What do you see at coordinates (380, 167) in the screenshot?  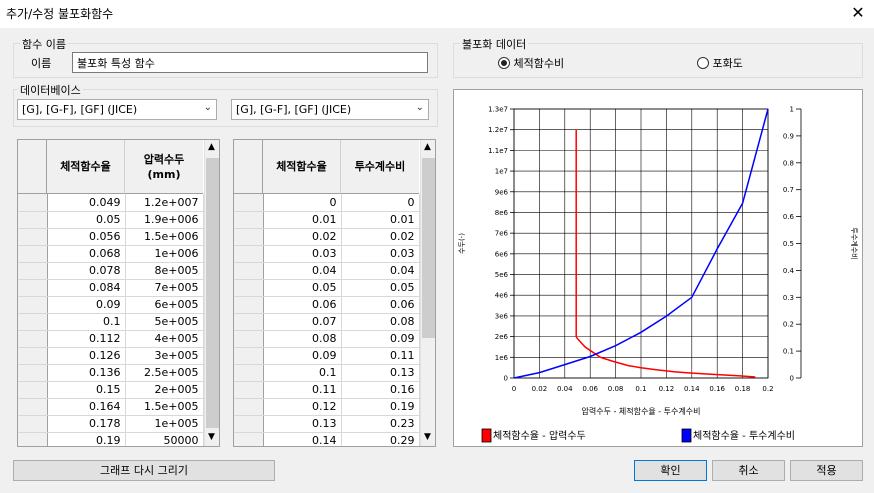 I see `column-header: 투수계수비` at bounding box center [380, 167].